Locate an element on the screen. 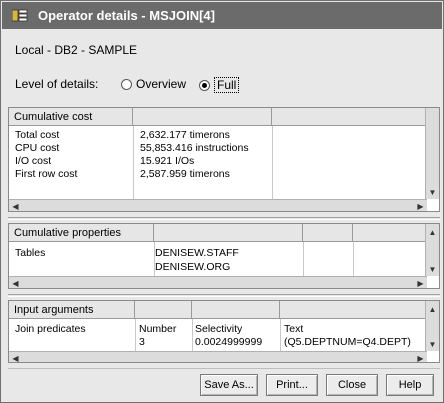 Image resolution: width=444 pixels, height=403 pixels. button-separator is located at coordinates (224, 368).